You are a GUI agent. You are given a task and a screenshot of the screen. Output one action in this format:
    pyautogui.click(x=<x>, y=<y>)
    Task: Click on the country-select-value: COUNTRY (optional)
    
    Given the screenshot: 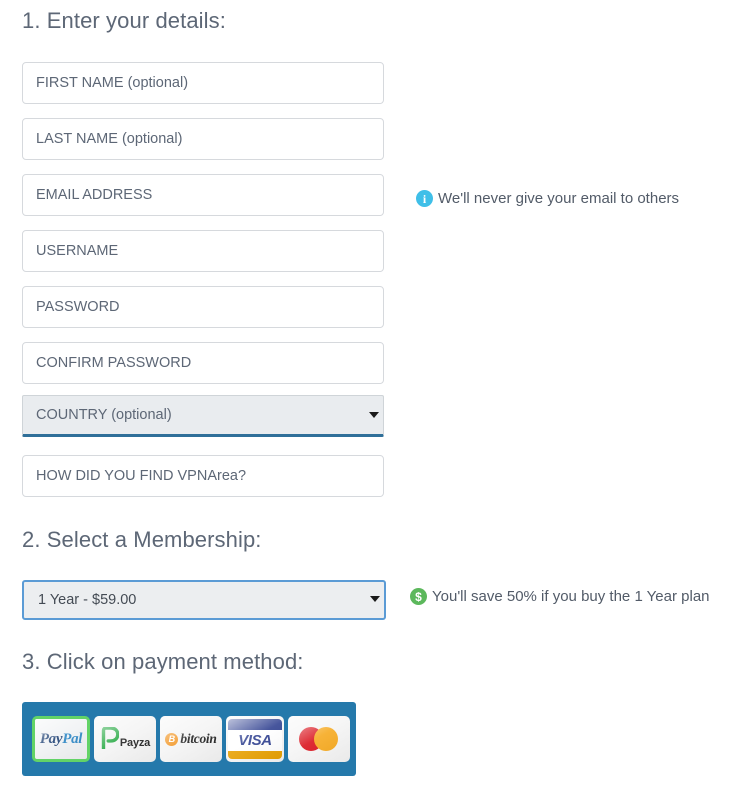 What is the action you would take?
    pyautogui.click(x=104, y=415)
    